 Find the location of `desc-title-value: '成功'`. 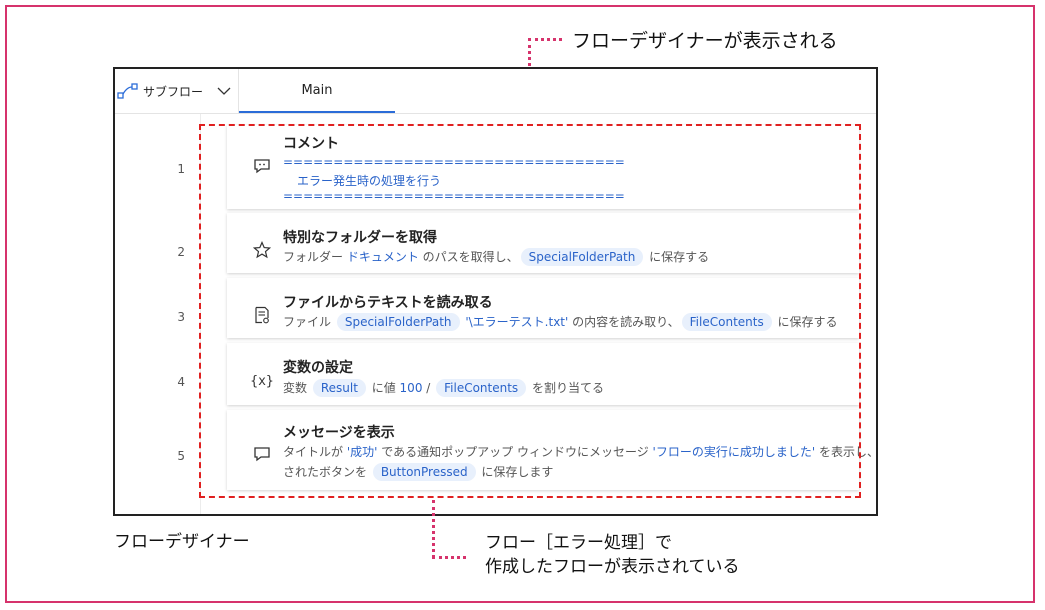

desc-title-value: '成功' is located at coordinates (362, 452).